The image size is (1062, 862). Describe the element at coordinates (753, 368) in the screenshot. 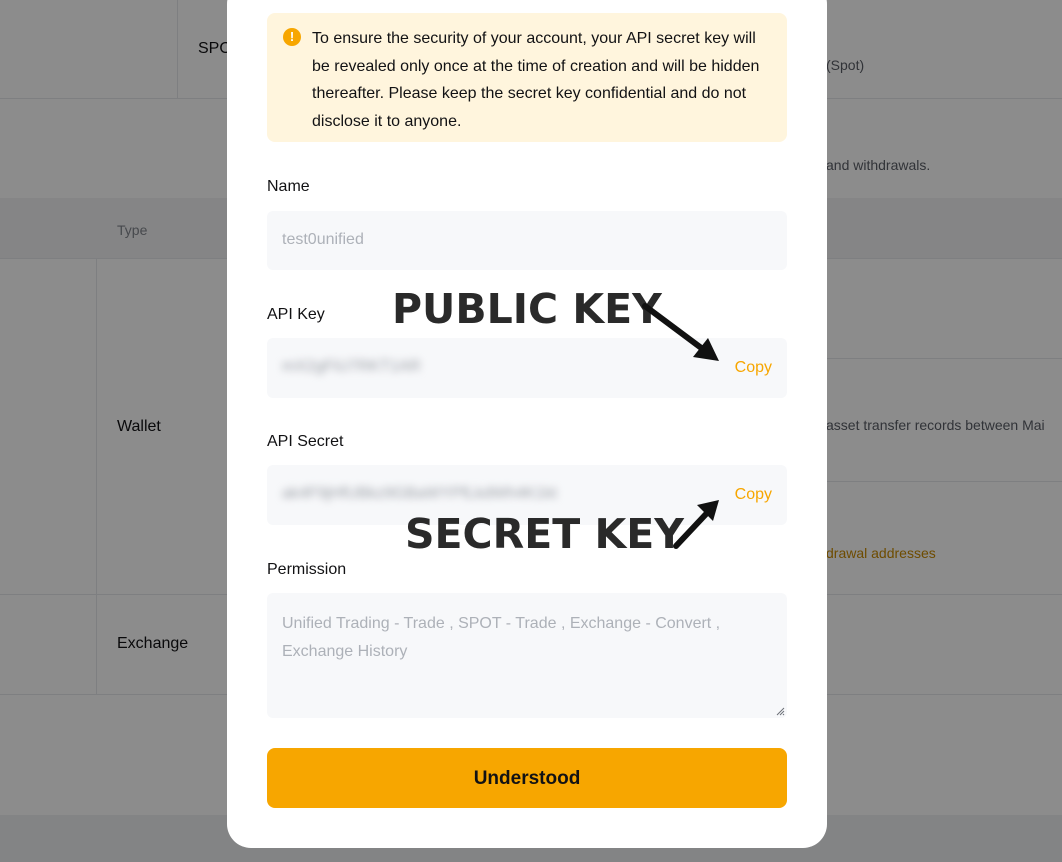

I see `copy-api-key-button: Copy` at that location.